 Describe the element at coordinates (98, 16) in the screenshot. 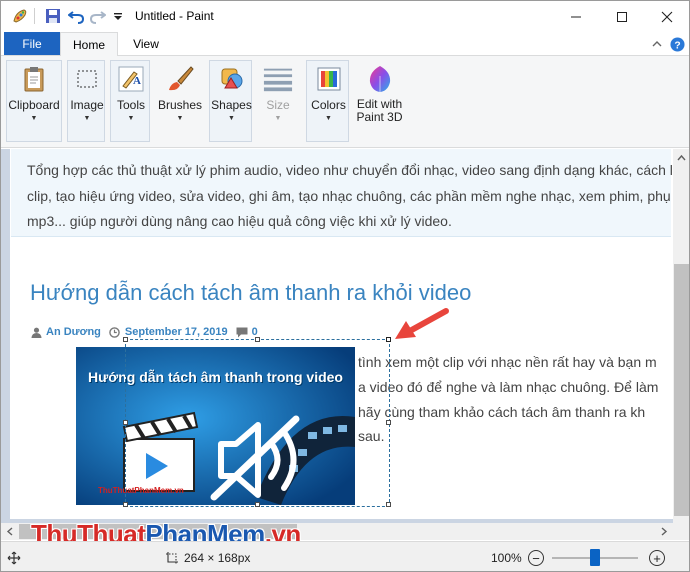

I see `redo-icon` at that location.